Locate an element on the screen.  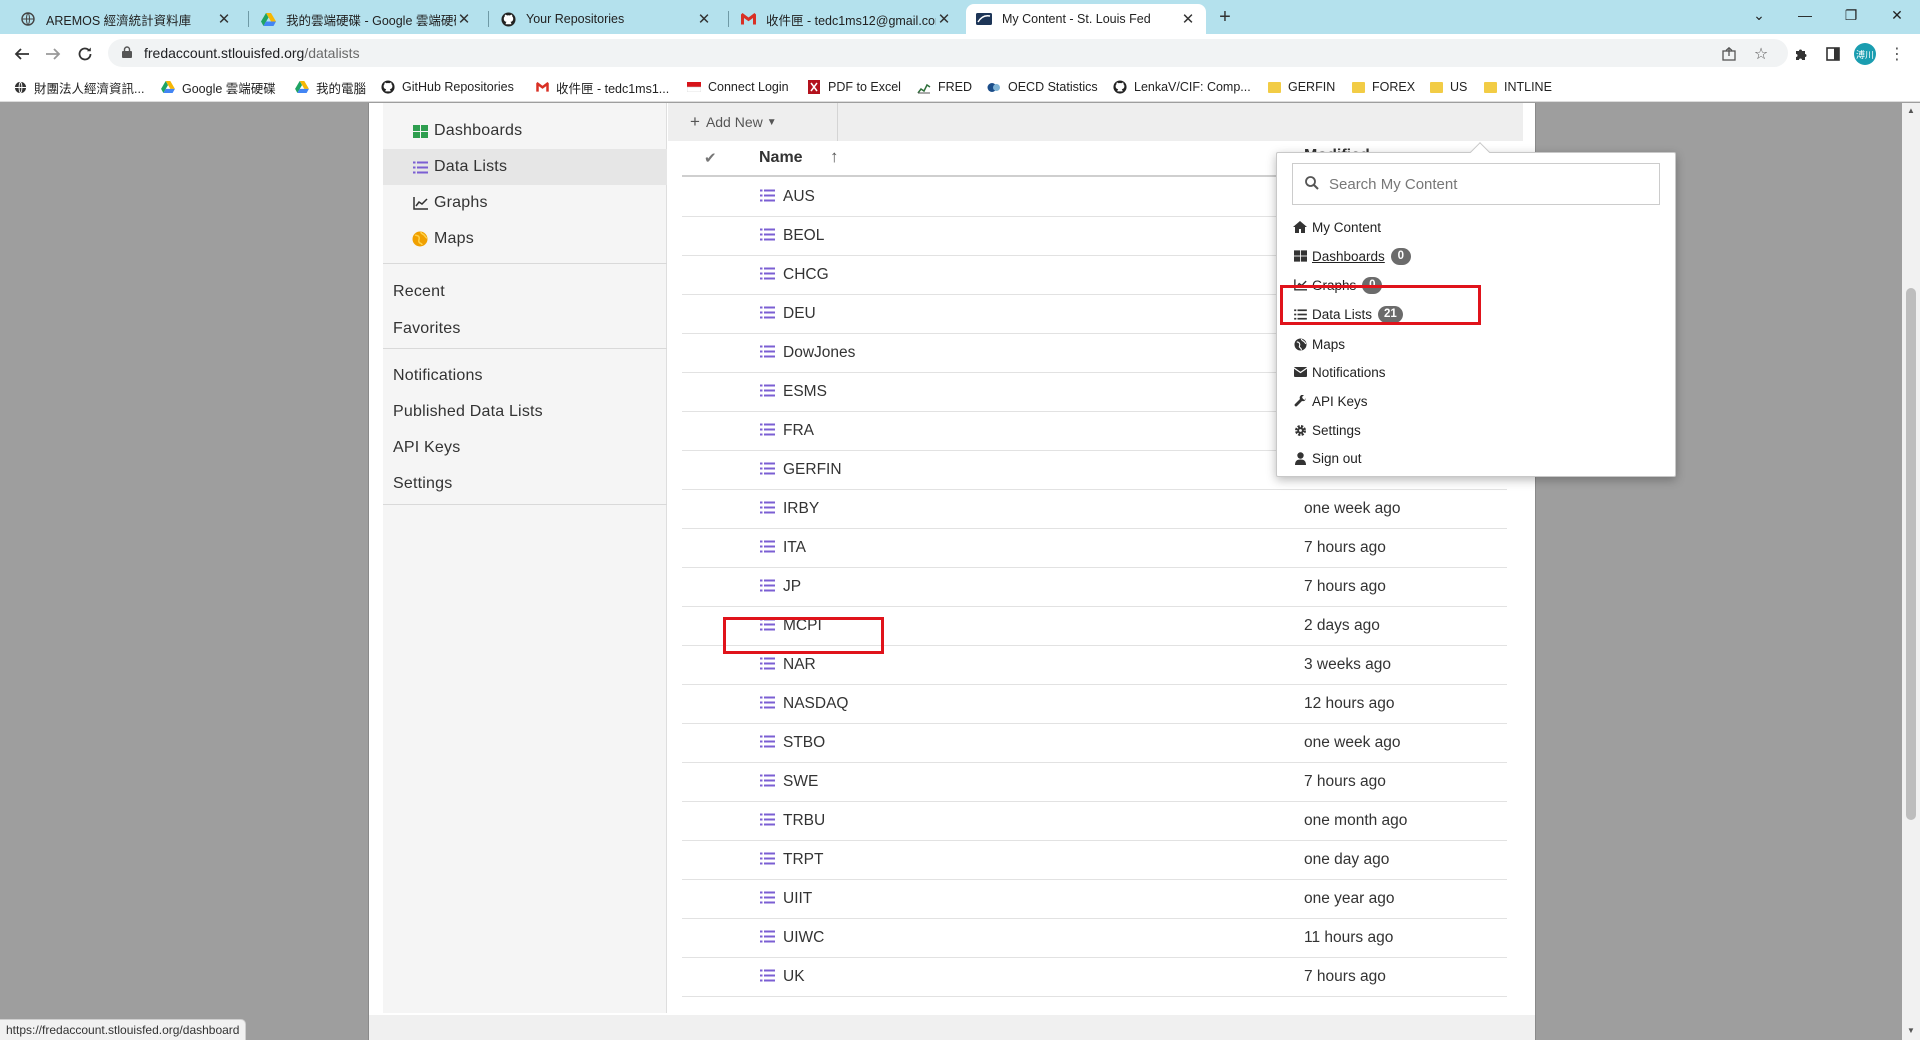
sidebar-item-recent: Recent is located at coordinates (419, 292).